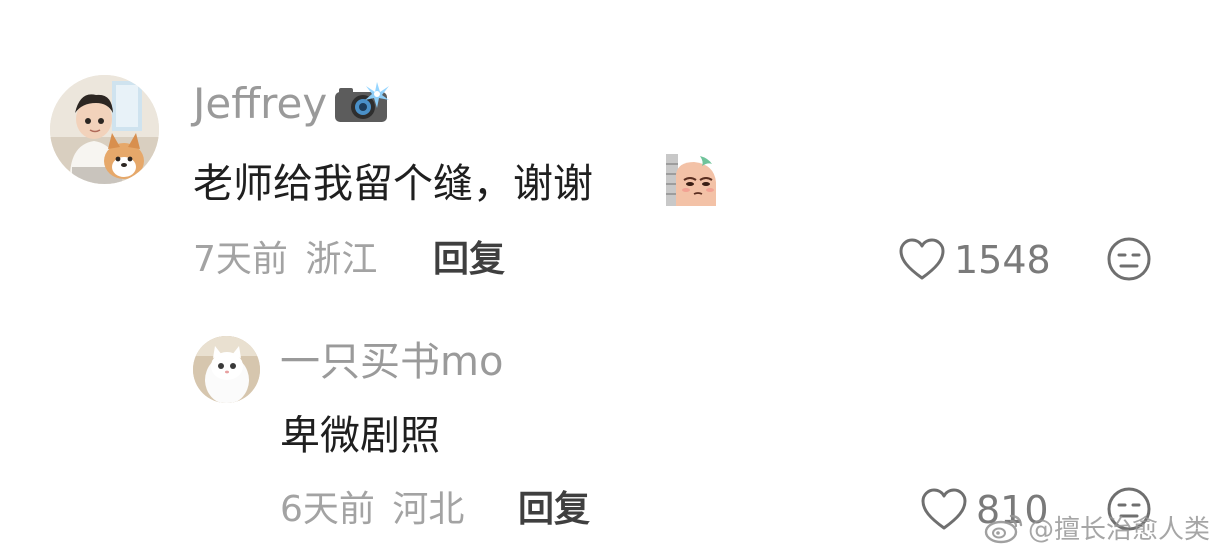  Describe the element at coordinates (1118, 530) in the screenshot. I see `watermark-text: @擅长治愈人类` at that location.